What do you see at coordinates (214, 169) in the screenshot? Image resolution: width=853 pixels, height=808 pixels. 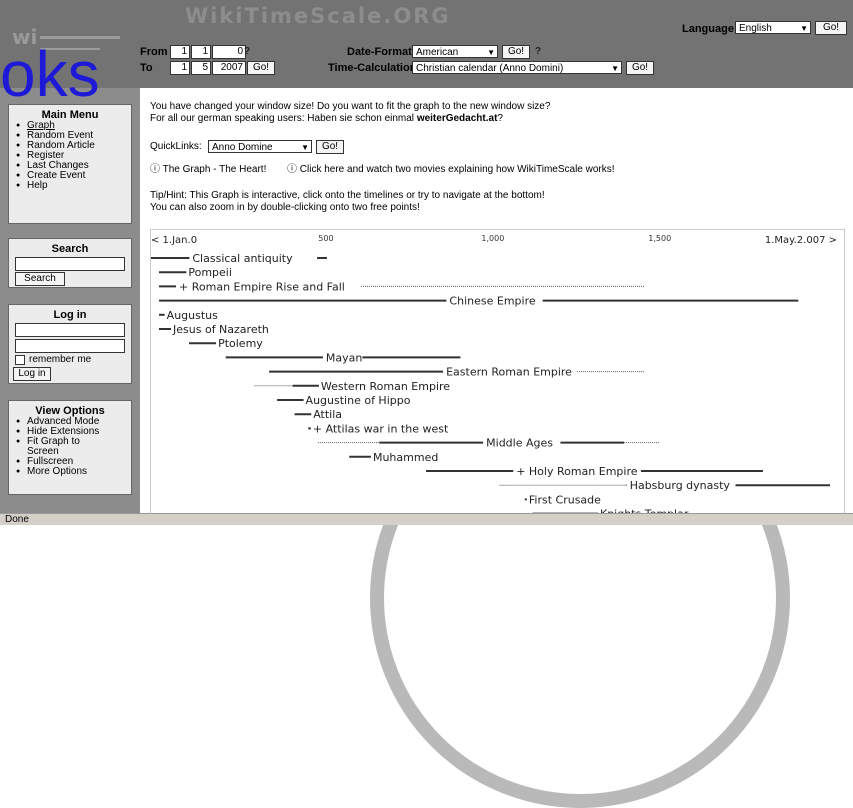 I see `graph-link-text: The Graph - The Heart!` at bounding box center [214, 169].